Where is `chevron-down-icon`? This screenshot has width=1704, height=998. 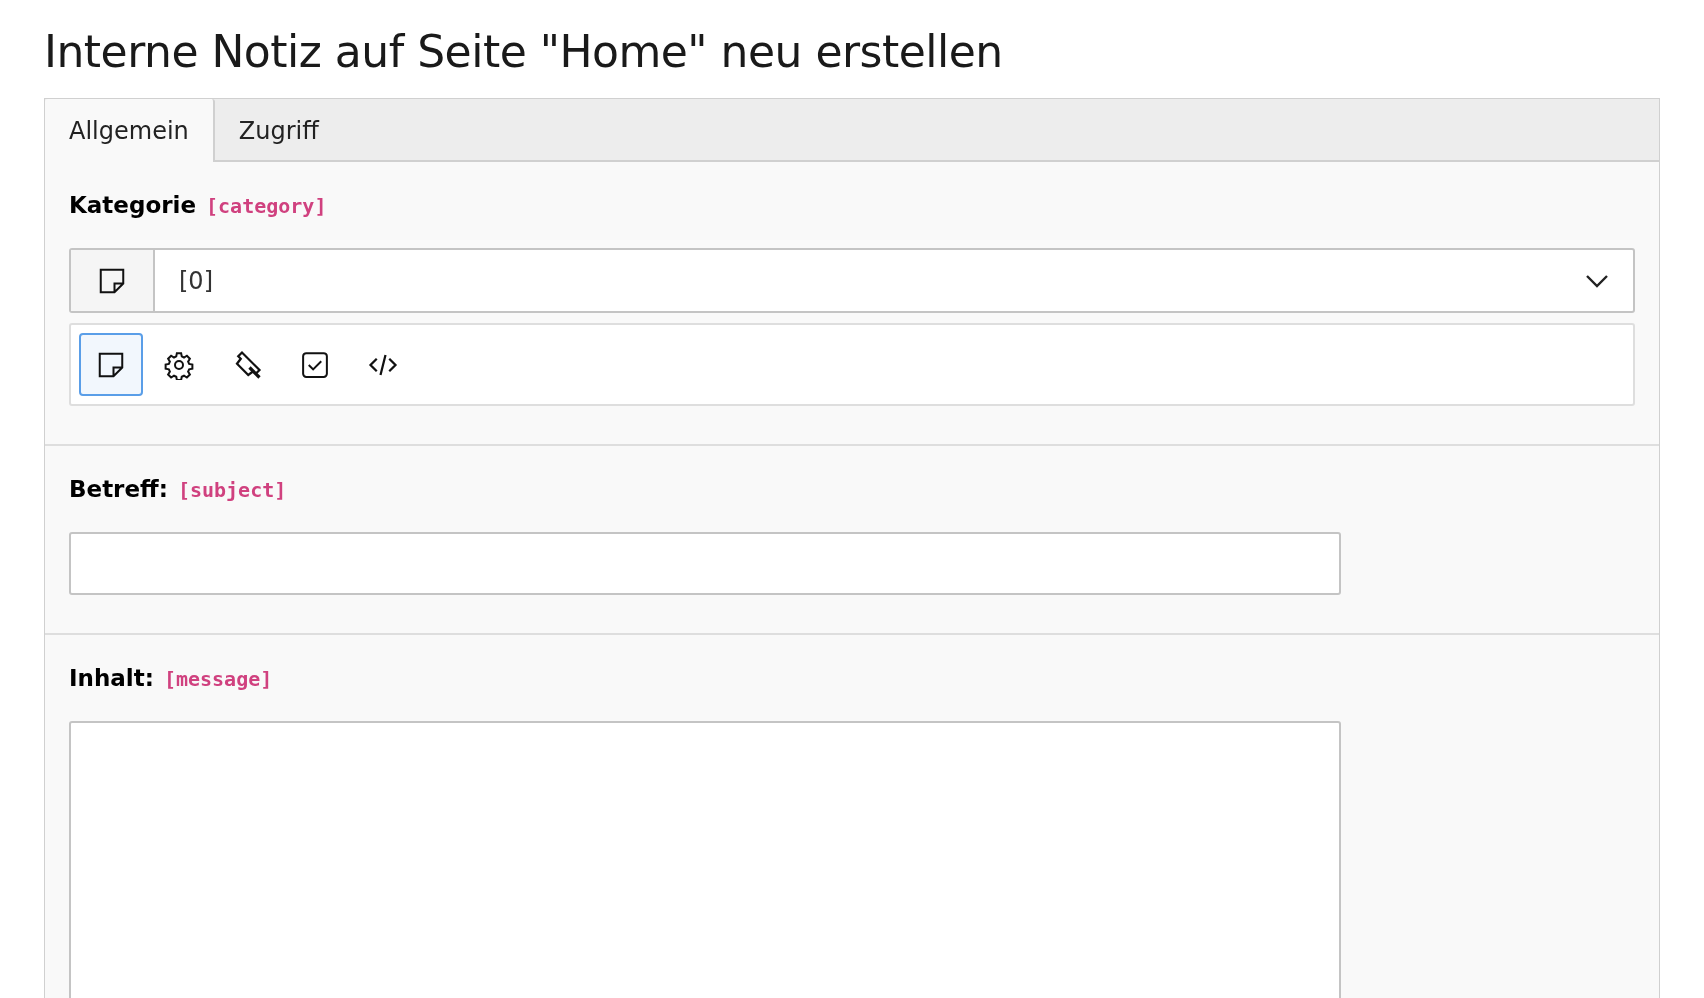 chevron-down-icon is located at coordinates (1597, 280).